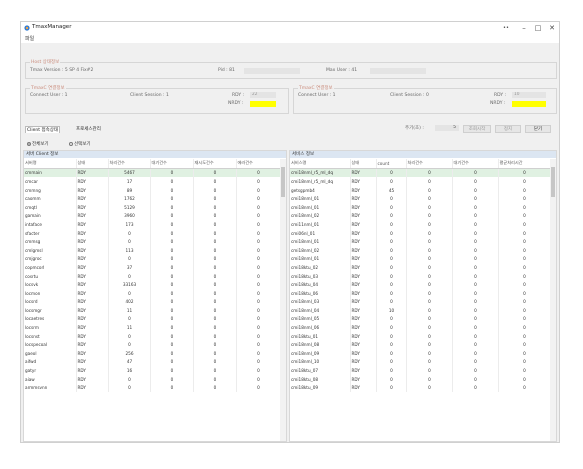  I want to click on table-row: locsnst RDY 0 0 0 0, so click(152, 336).